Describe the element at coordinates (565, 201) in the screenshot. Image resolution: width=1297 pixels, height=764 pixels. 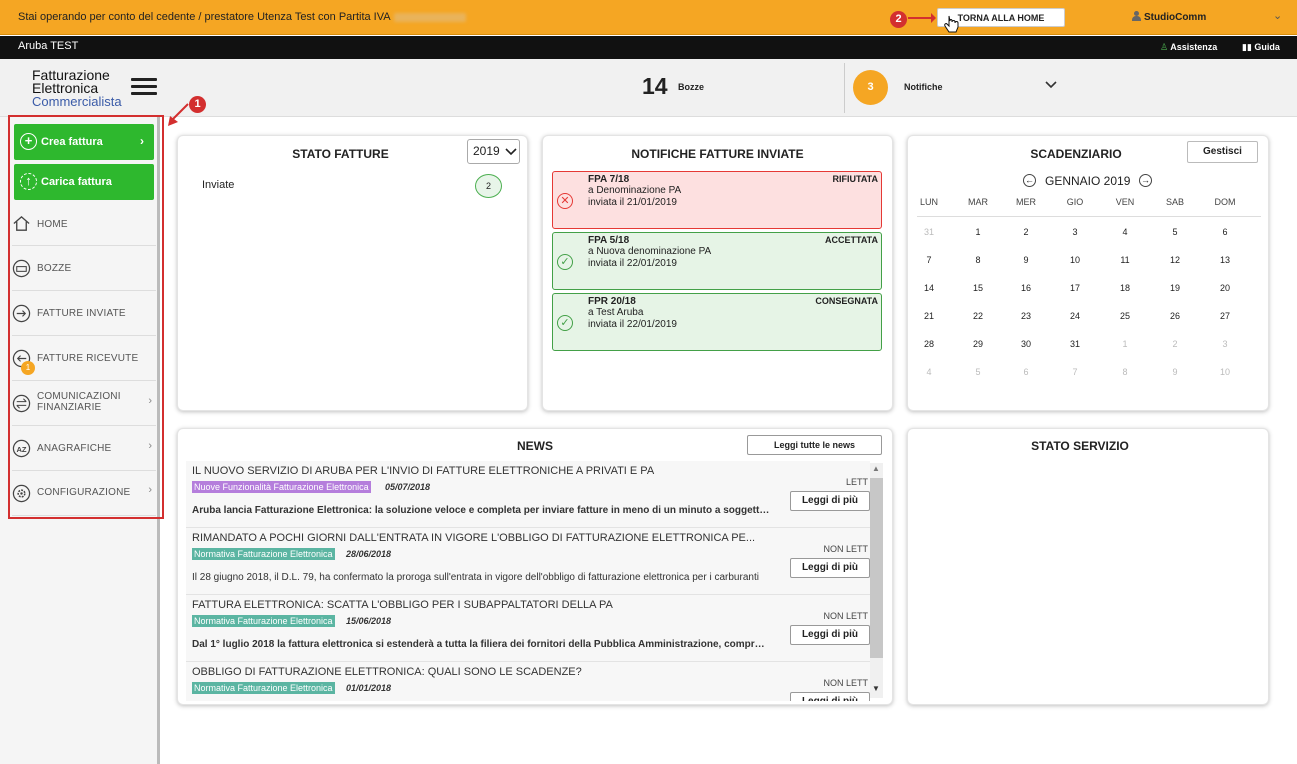
I see `rejected-x-icon: ✕` at that location.